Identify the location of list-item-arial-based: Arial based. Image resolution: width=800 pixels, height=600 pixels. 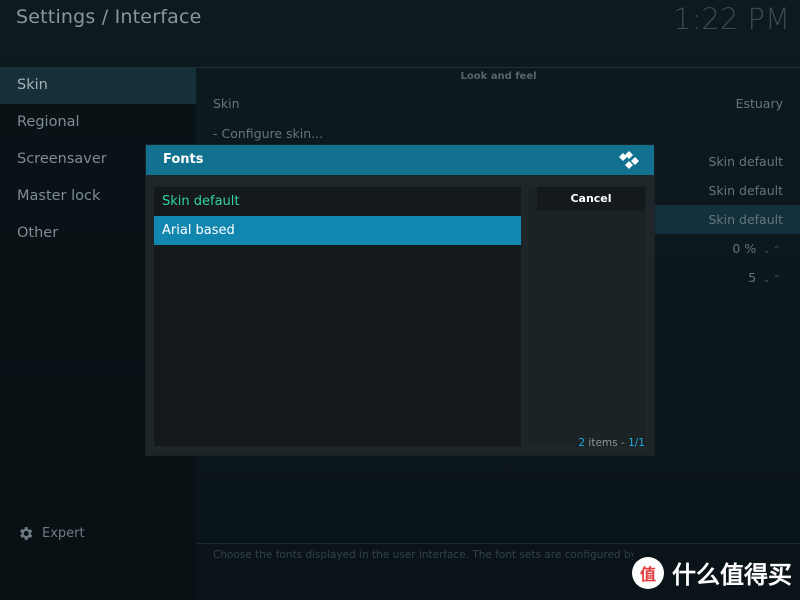
(337, 230).